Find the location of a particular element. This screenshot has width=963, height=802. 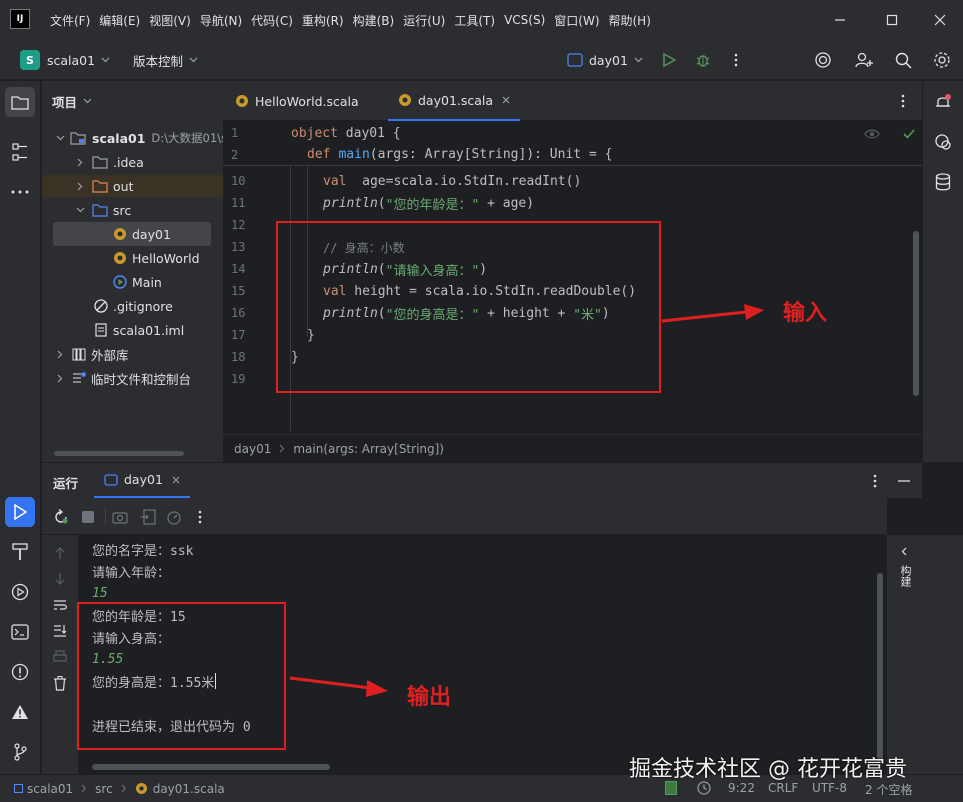

tree-item-helloworld: HelloWorld is located at coordinates (156, 258).